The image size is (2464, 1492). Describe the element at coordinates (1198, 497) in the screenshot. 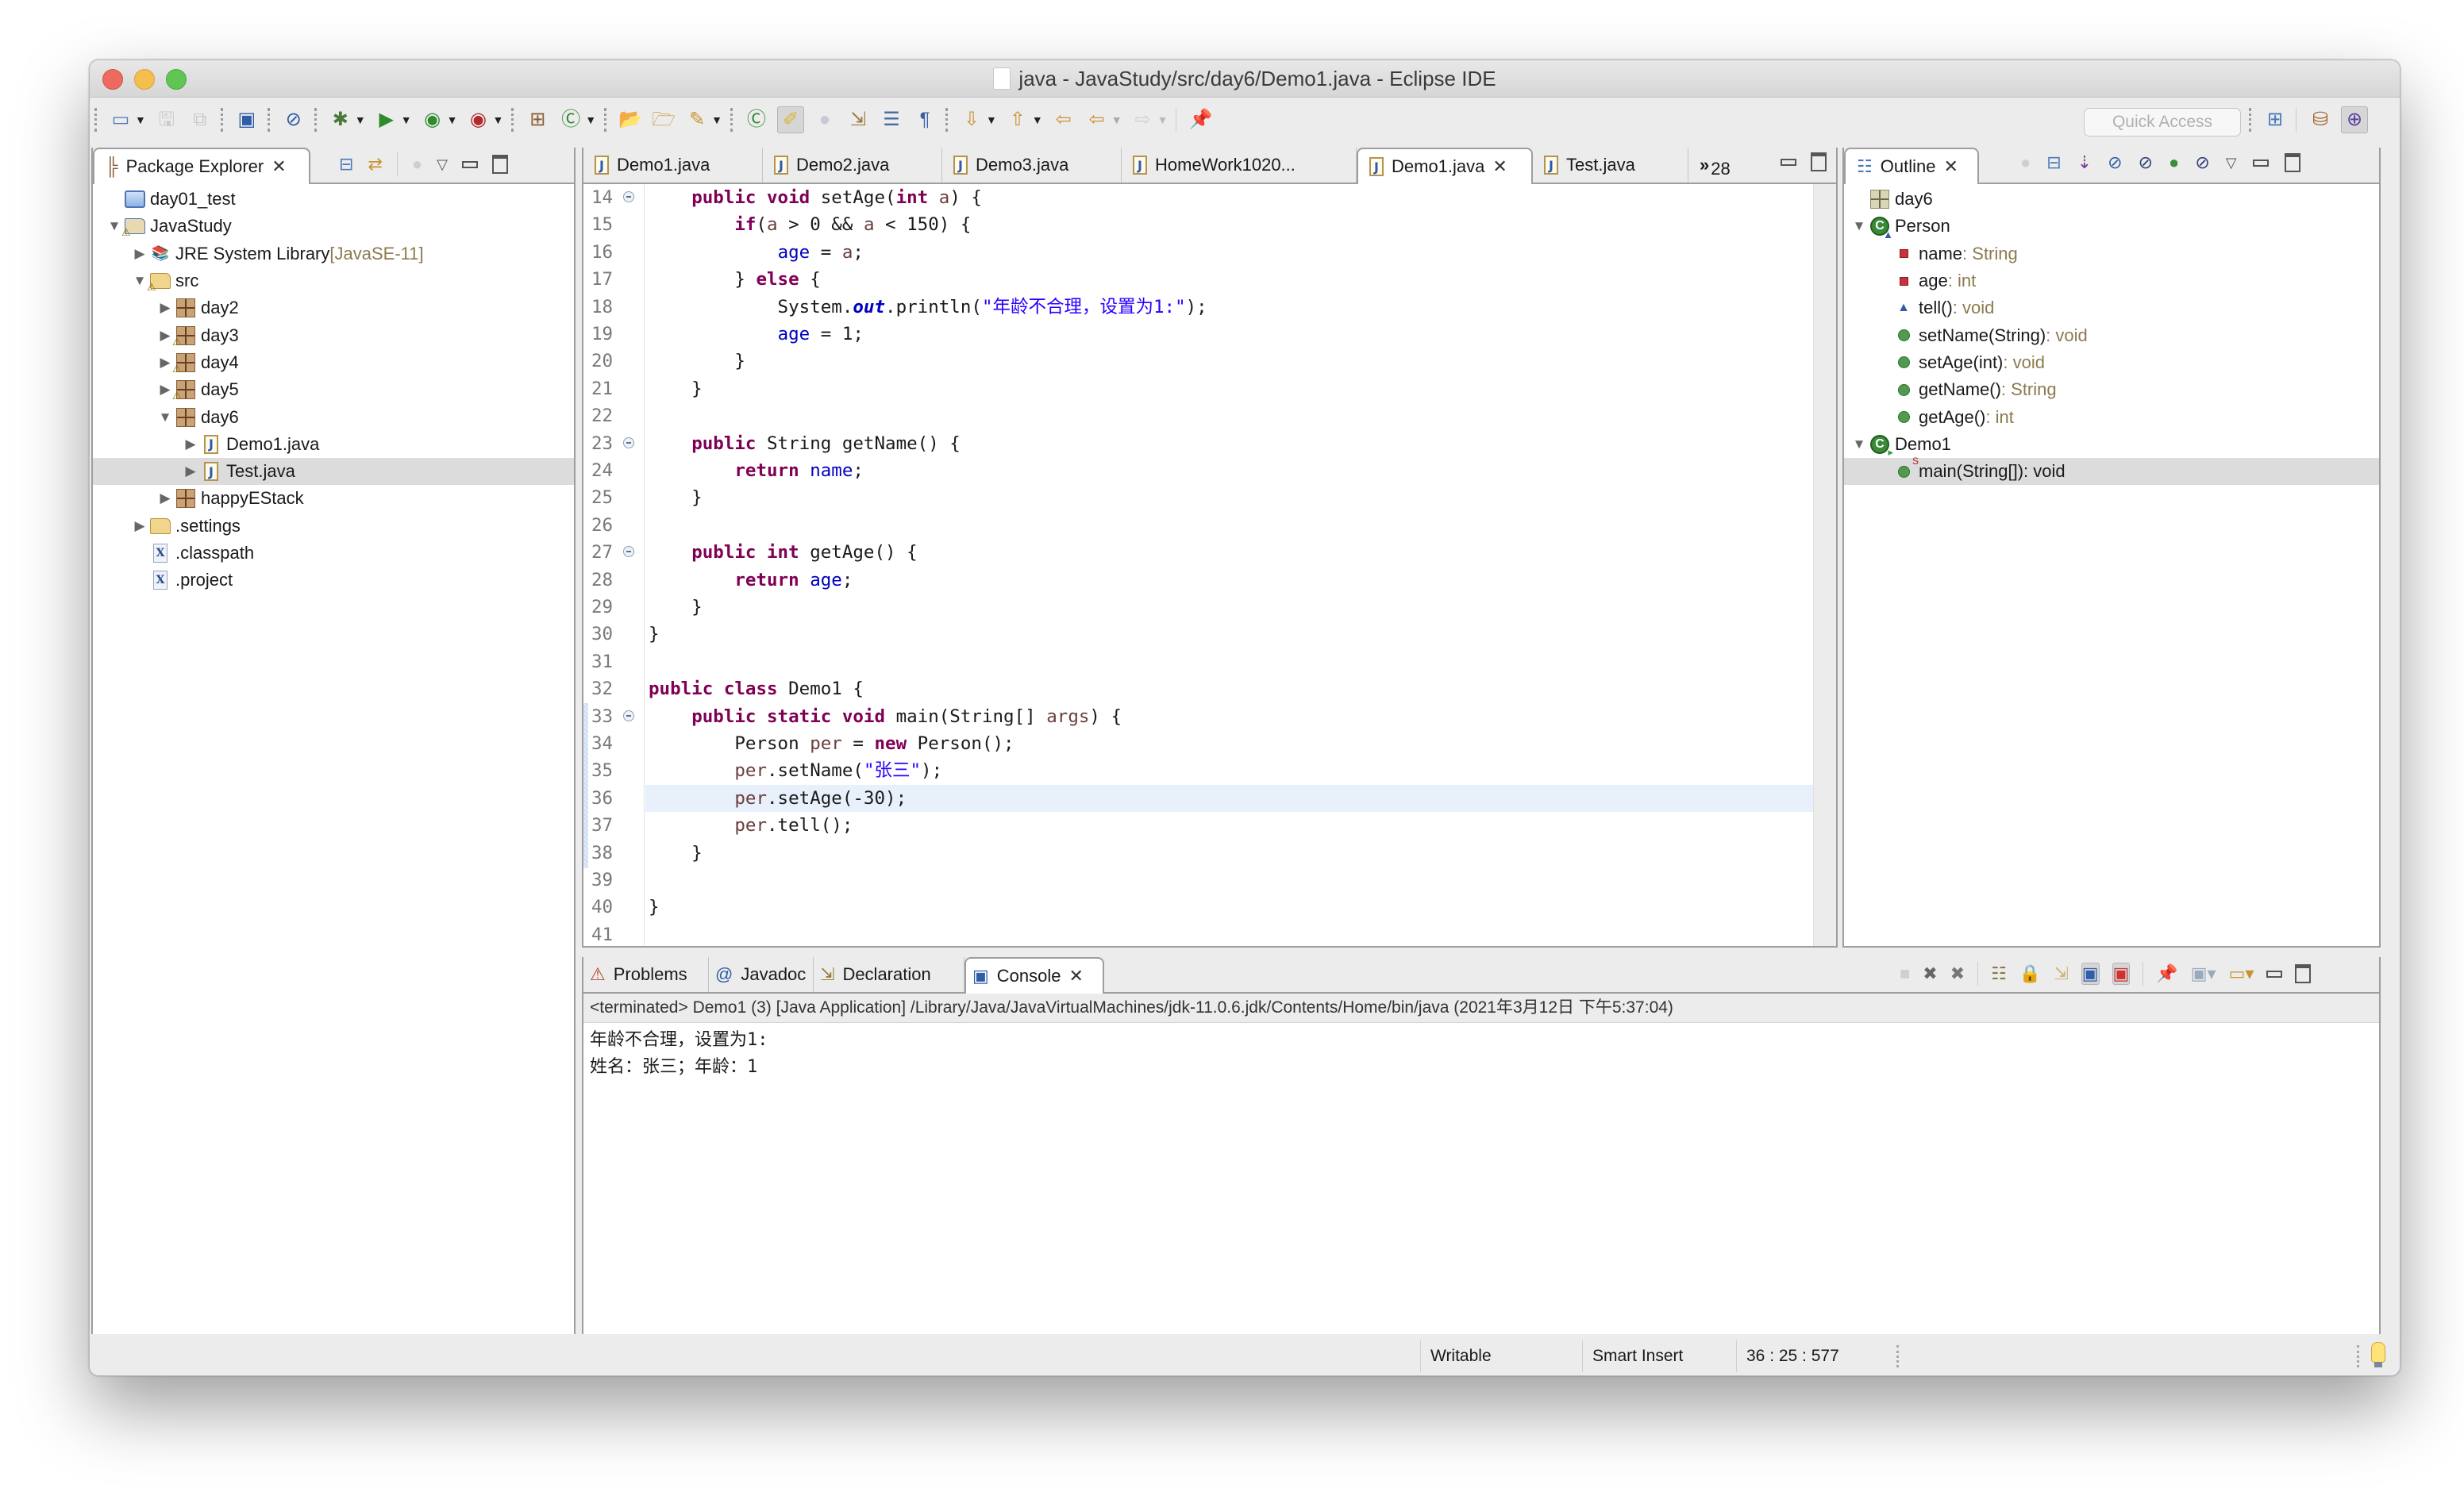

I see `code-line: 25 }` at that location.